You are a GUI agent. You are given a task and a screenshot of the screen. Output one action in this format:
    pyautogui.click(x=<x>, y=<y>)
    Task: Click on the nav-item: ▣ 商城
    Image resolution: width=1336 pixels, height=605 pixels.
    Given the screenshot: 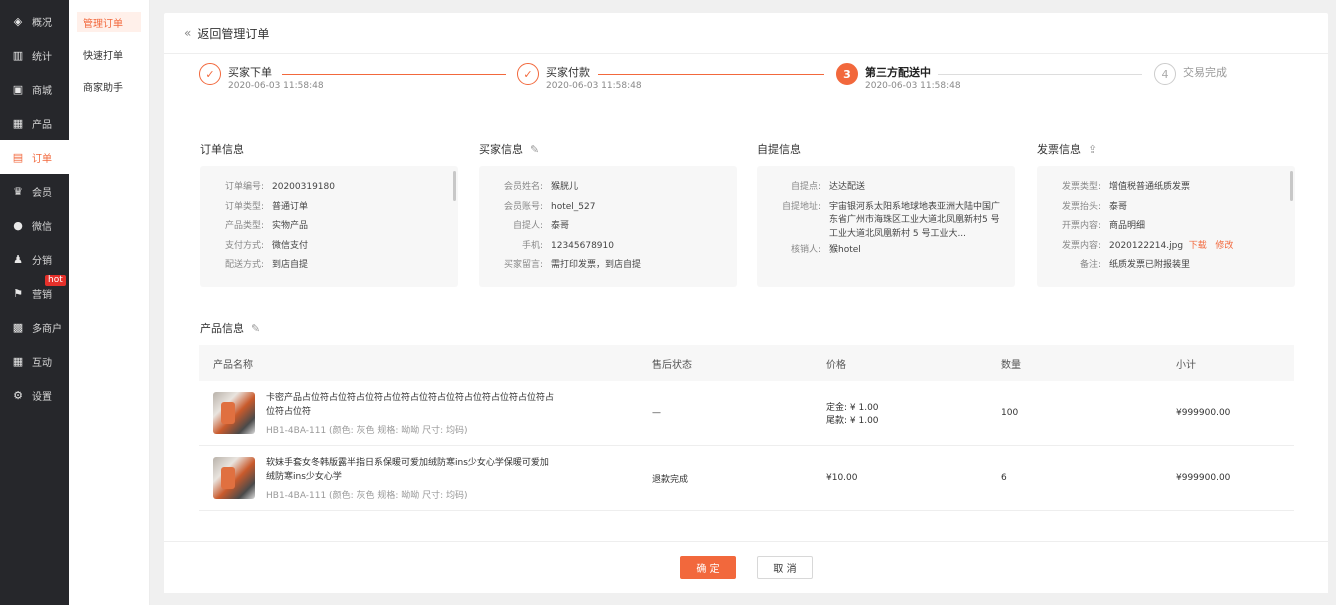 What is the action you would take?
    pyautogui.click(x=34, y=89)
    